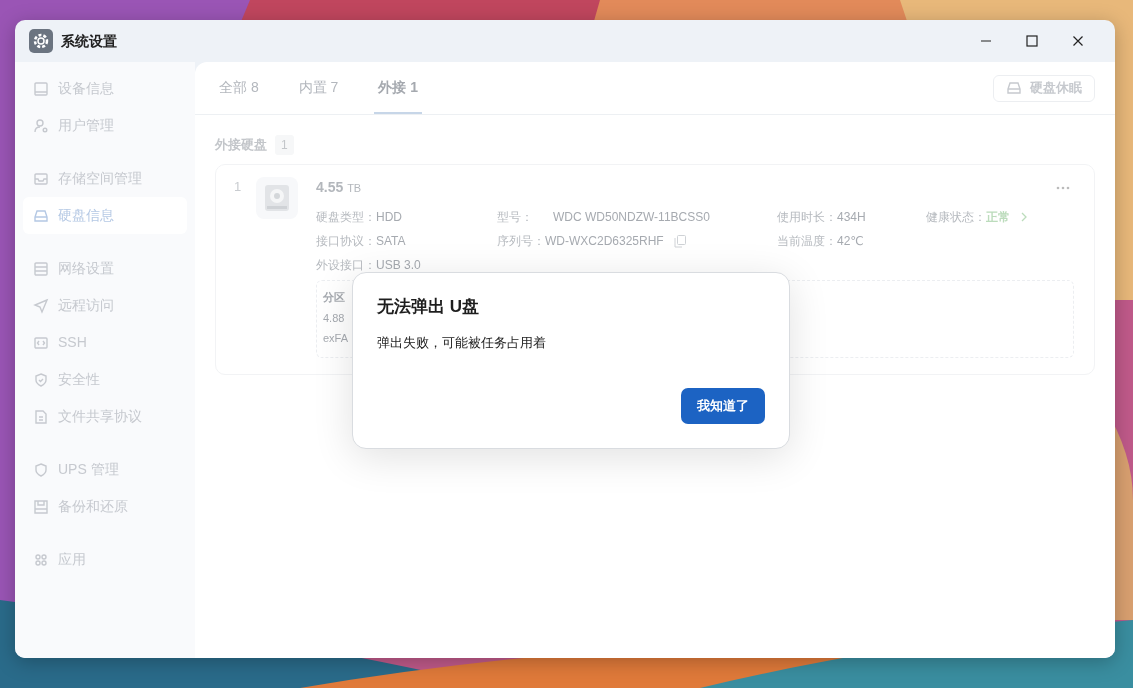 Image resolution: width=1133 pixels, height=688 pixels. Describe the element at coordinates (241, 145) in the screenshot. I see `section-title: 外接硬盘` at that location.